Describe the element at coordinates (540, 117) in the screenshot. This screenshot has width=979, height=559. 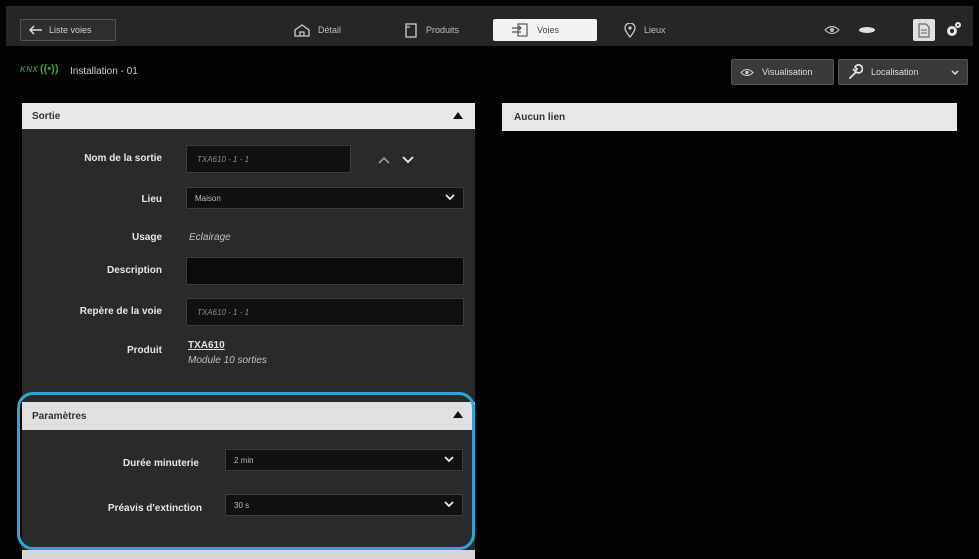
I see `links-title: Aucun lien` at that location.